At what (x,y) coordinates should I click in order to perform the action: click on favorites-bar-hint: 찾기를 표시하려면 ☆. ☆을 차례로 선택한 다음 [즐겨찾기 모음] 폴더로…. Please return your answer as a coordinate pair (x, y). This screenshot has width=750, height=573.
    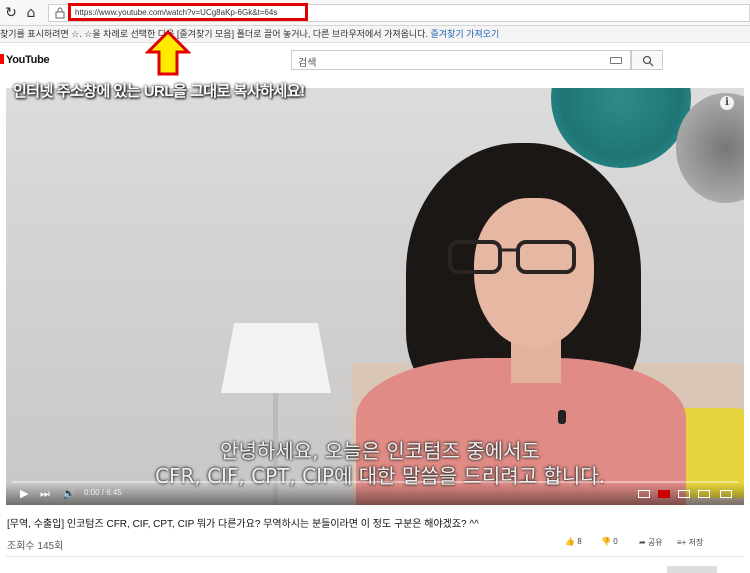
    Looking at the image, I should click on (214, 34).